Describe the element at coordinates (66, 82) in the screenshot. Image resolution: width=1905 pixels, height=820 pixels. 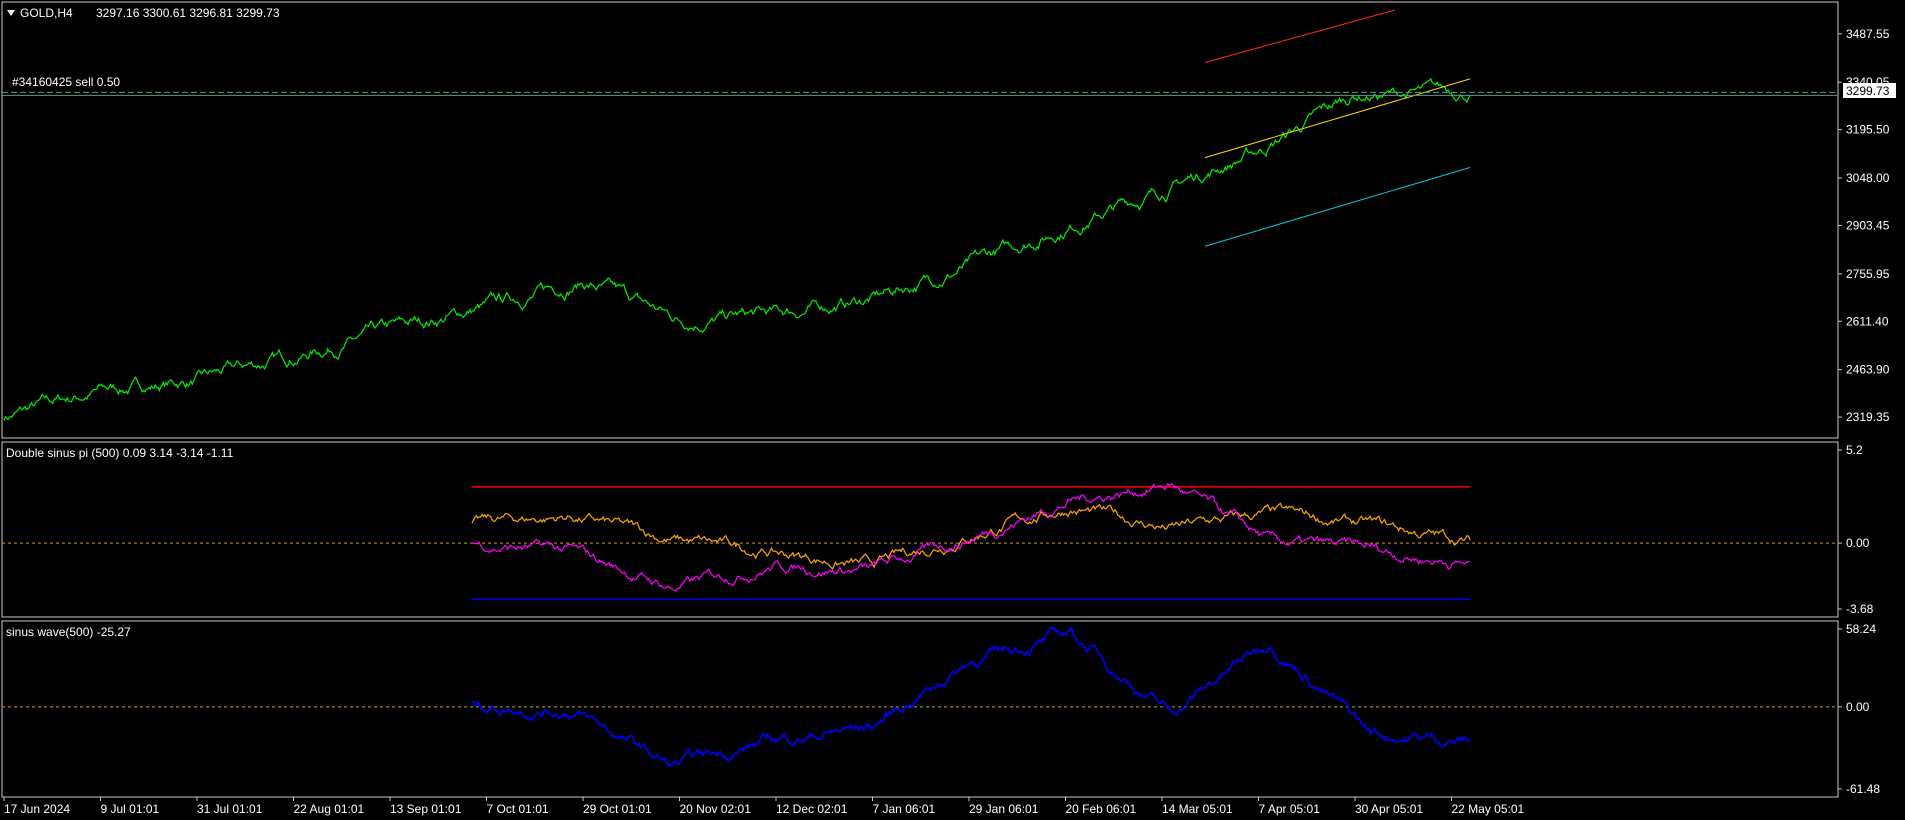
I see `order-label: #34160425 sell 0.50` at that location.